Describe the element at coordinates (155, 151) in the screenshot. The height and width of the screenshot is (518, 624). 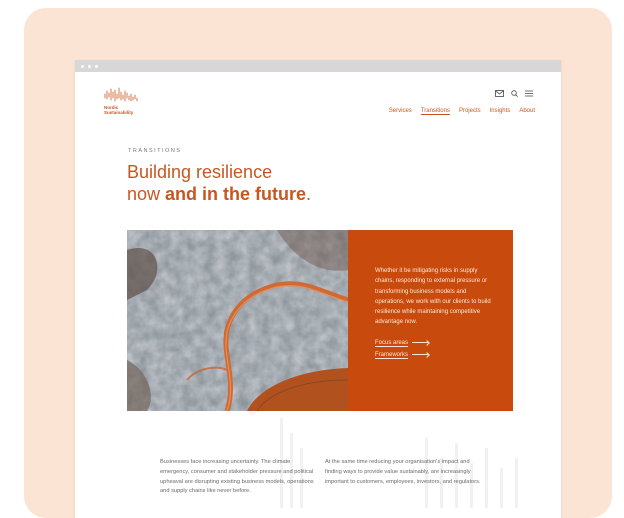
I see `section-eyebrow: TRANSITIONS` at that location.